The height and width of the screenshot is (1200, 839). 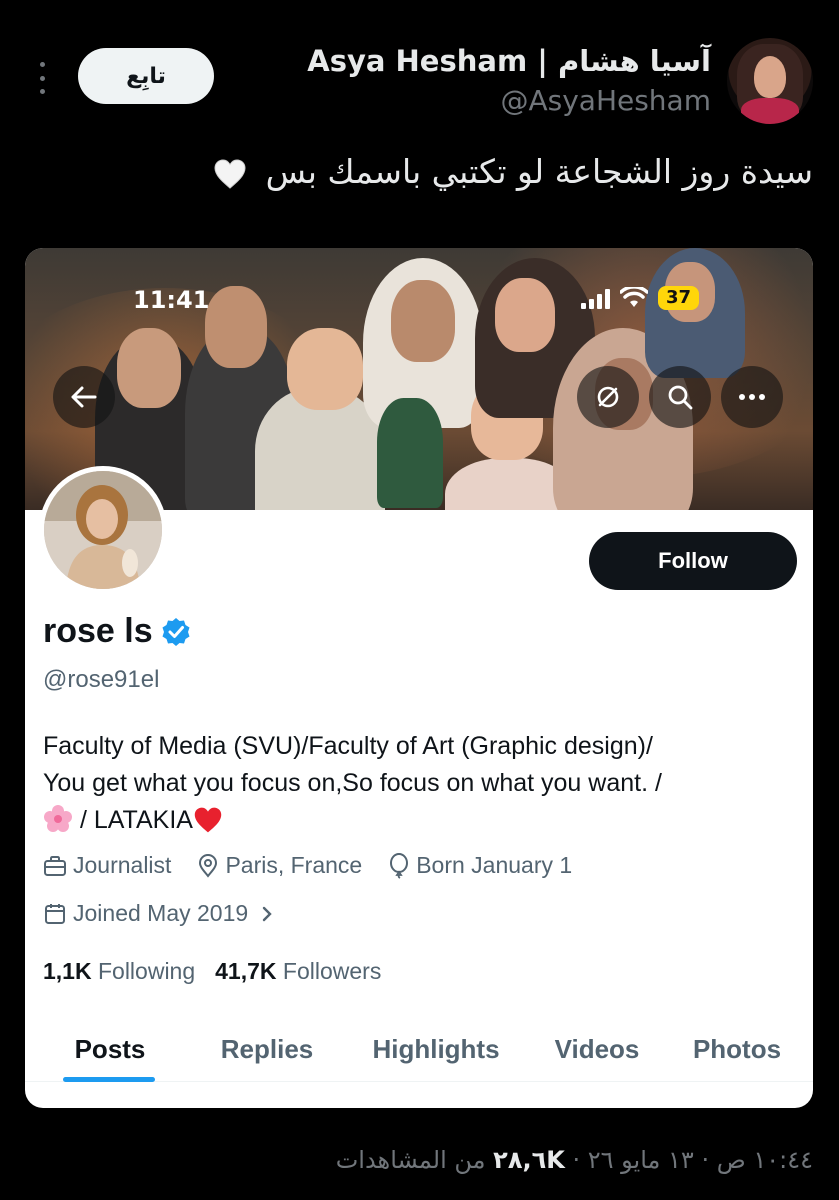 What do you see at coordinates (294, 865) in the screenshot?
I see `location-text: Paris, France` at bounding box center [294, 865].